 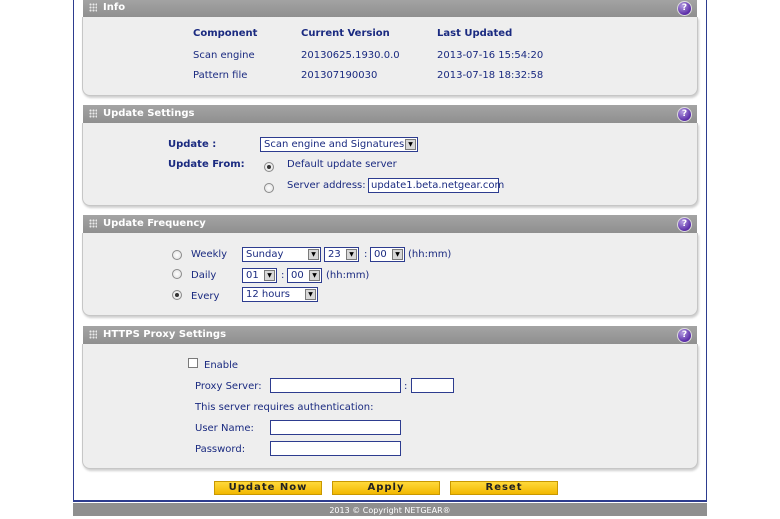 What do you see at coordinates (224, 428) in the screenshot?
I see `username-label: User Name:` at bounding box center [224, 428].